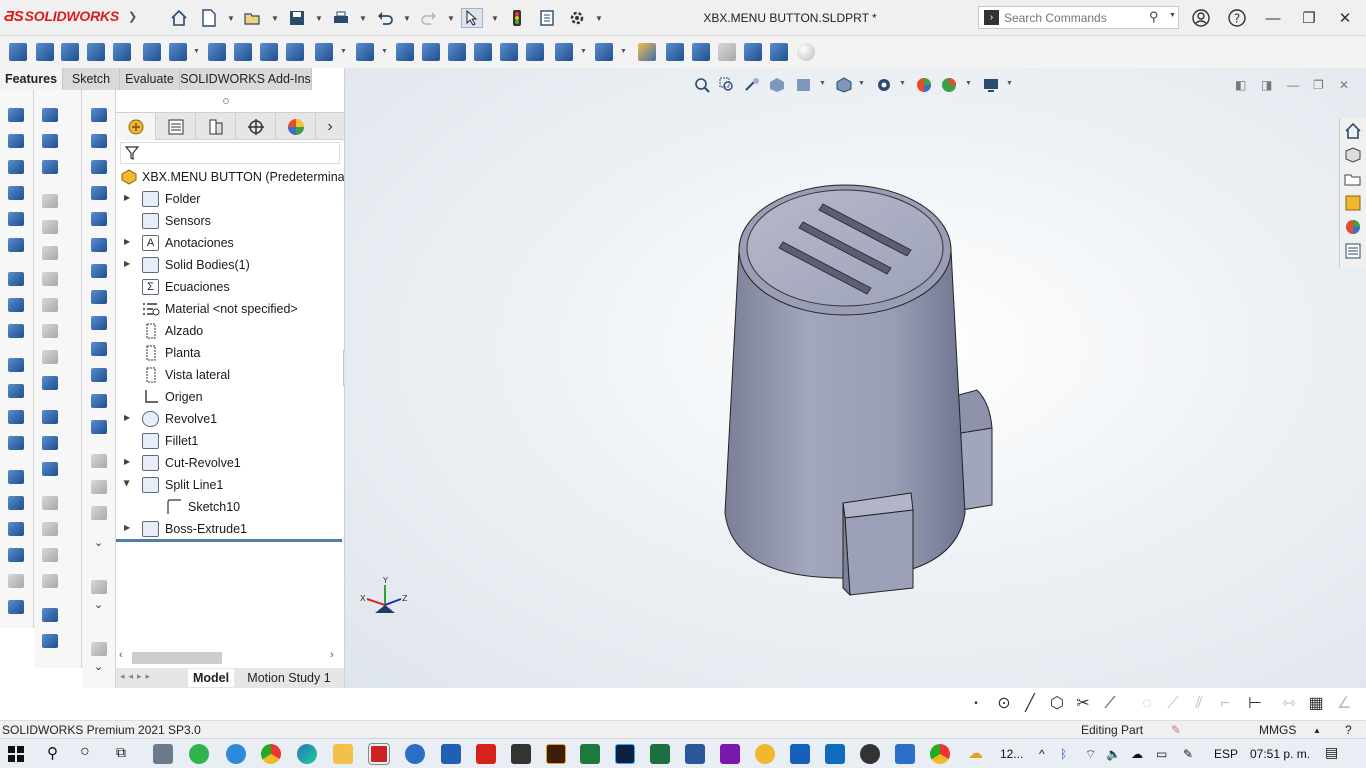 The image size is (1366, 768). I want to click on notifications-icon: ▤, so click(1331, 752).